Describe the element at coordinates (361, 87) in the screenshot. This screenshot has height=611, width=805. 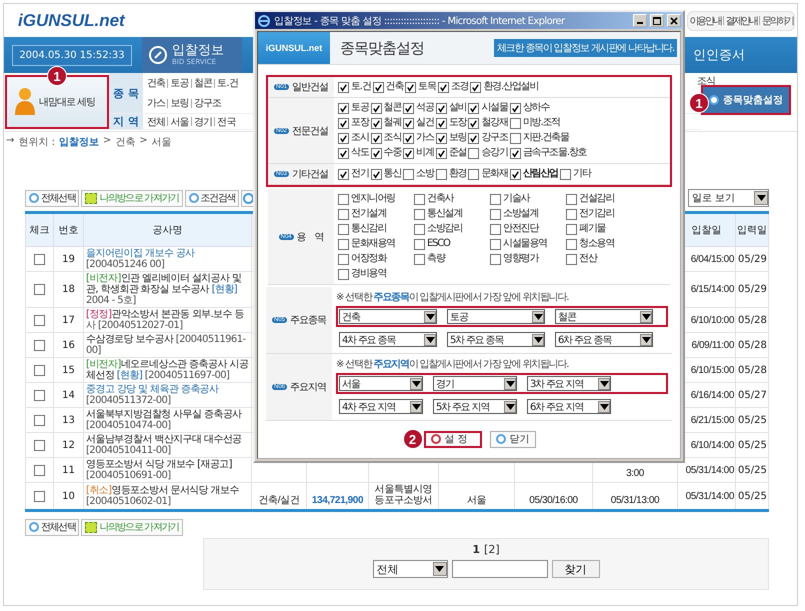
I see `checkbox-label: 토.건` at that location.